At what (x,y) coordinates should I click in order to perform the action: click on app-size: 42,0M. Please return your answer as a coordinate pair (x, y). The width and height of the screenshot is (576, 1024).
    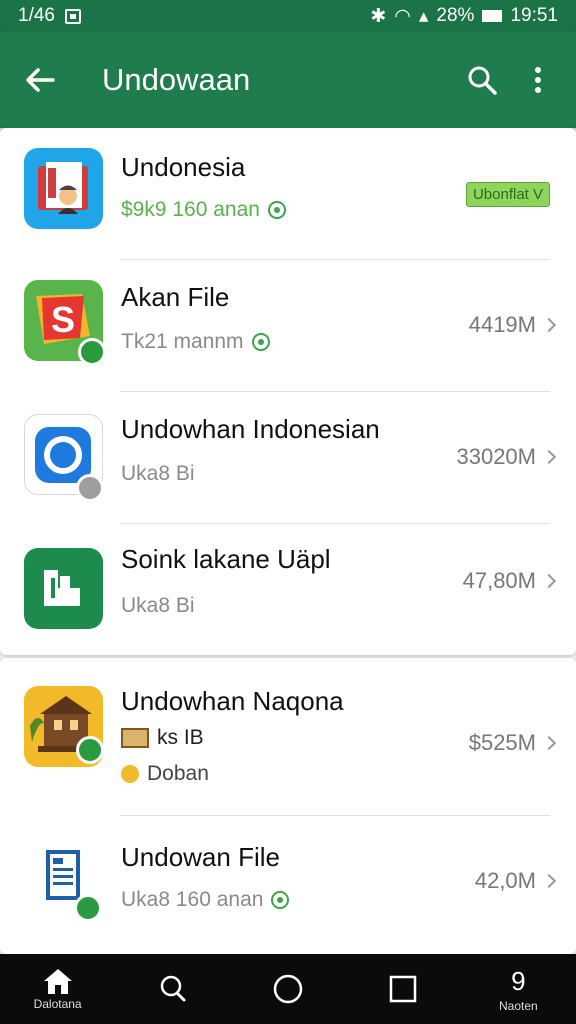
    Looking at the image, I should click on (515, 881).